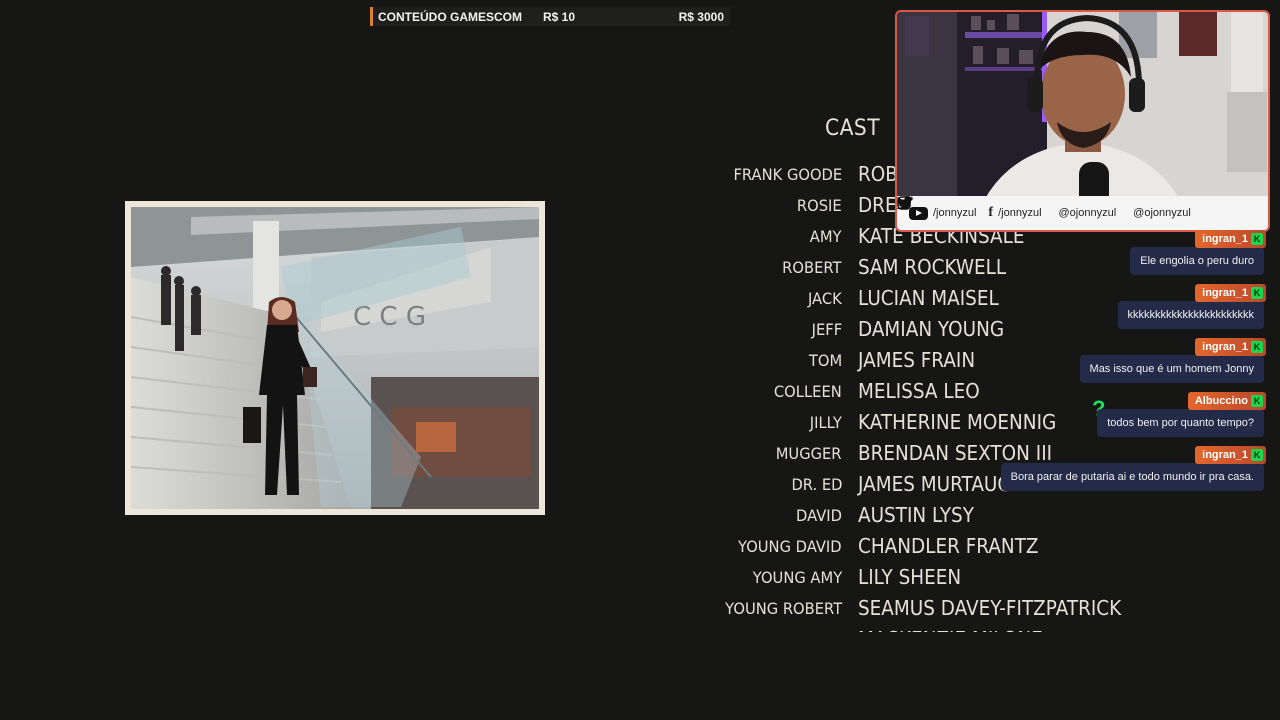 The height and width of the screenshot is (720, 1280). Describe the element at coordinates (1197, 261) in the screenshot. I see `chat-message-text: Ele engolia o peru duro` at that location.